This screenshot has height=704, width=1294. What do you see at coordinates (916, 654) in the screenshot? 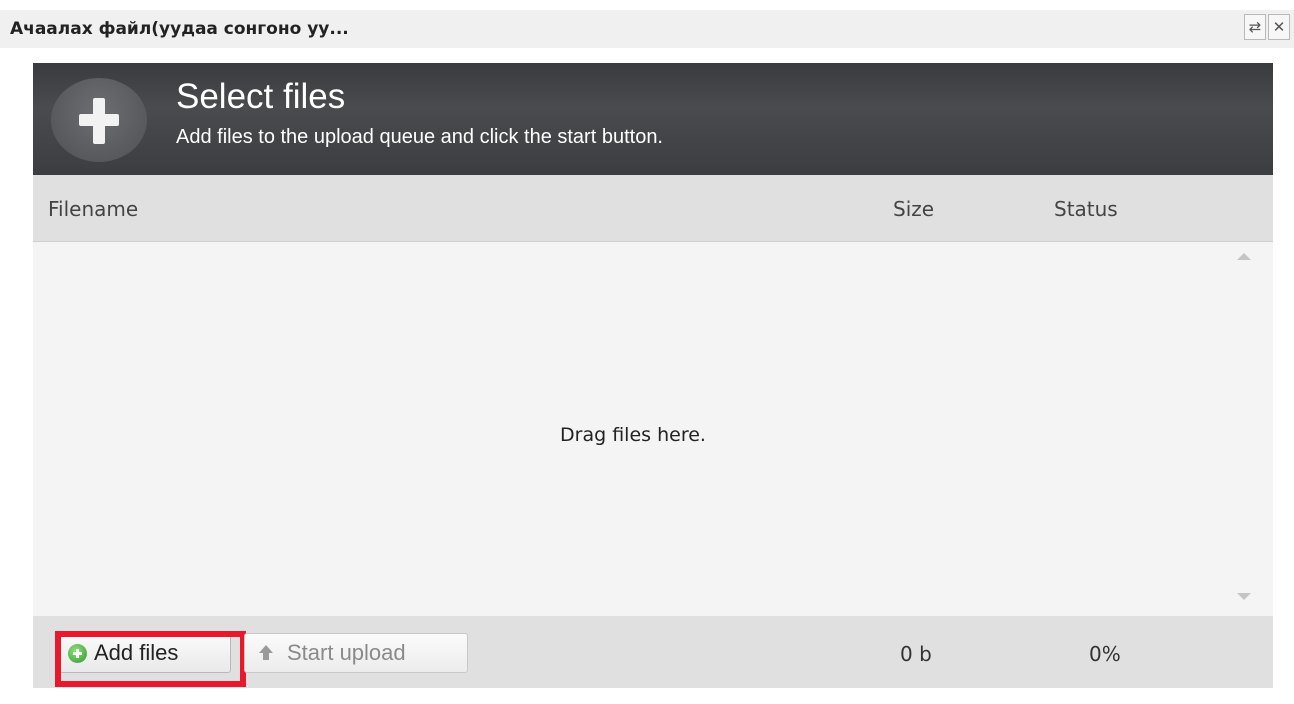
I see `total-size: 0 b` at bounding box center [916, 654].